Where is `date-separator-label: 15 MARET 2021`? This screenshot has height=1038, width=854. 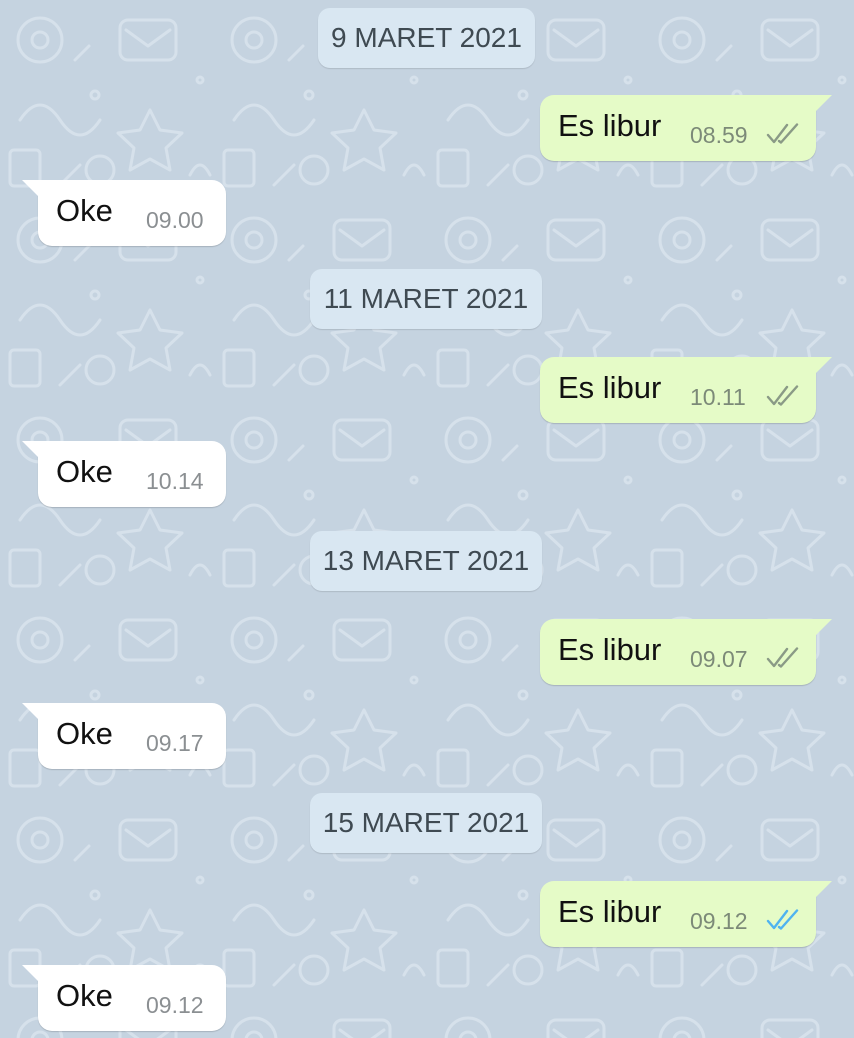 date-separator-label: 15 MARET 2021 is located at coordinates (426, 822).